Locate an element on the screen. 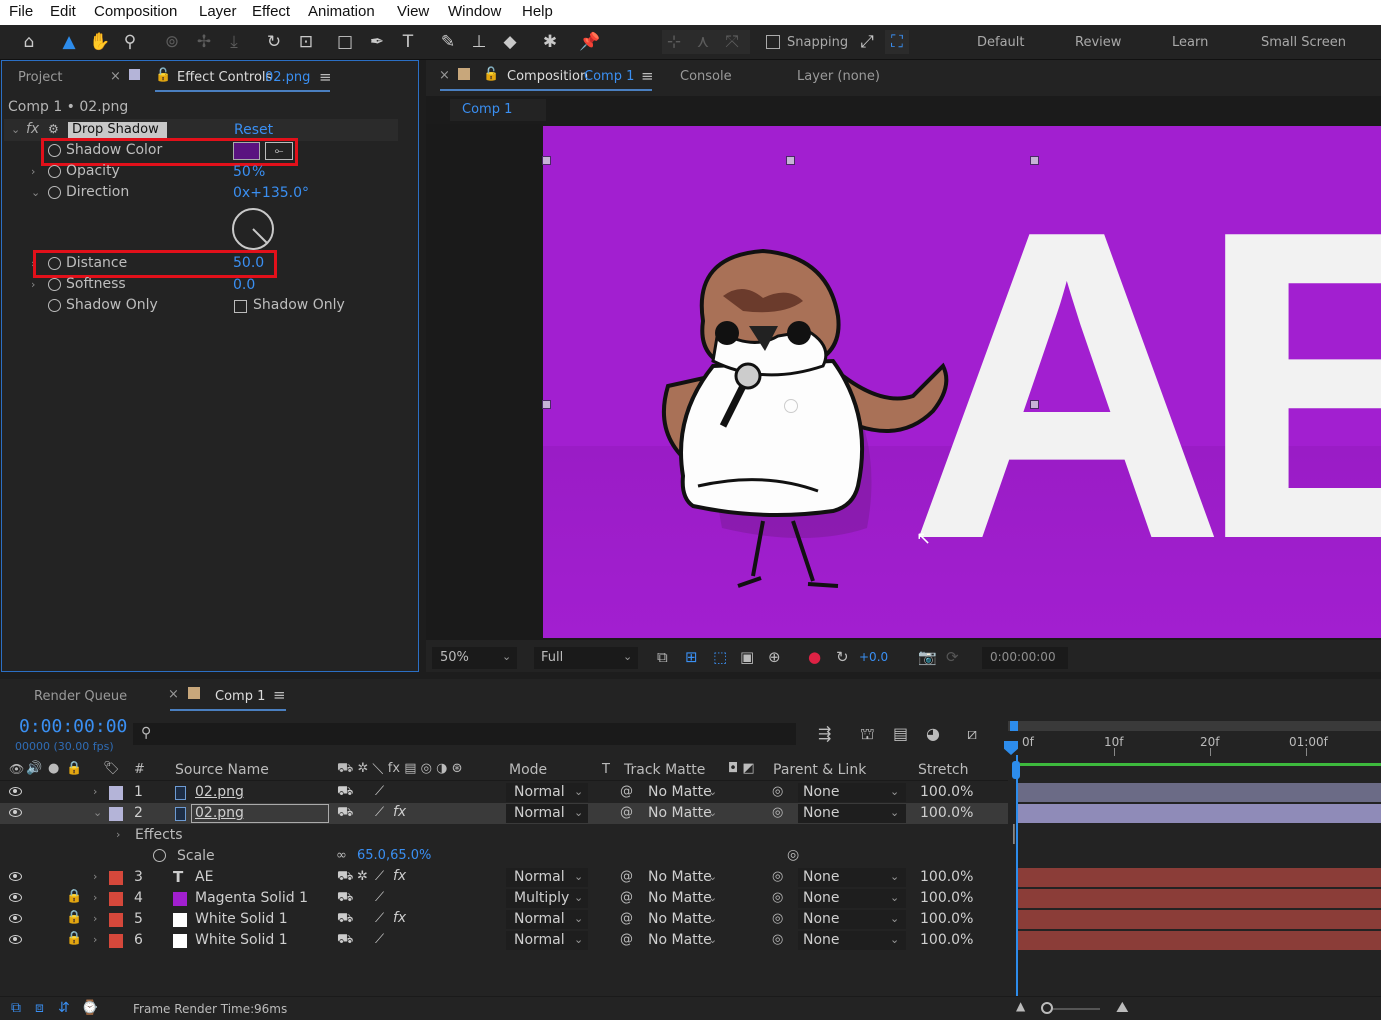  fx-icon: fx is located at coordinates (32, 129).